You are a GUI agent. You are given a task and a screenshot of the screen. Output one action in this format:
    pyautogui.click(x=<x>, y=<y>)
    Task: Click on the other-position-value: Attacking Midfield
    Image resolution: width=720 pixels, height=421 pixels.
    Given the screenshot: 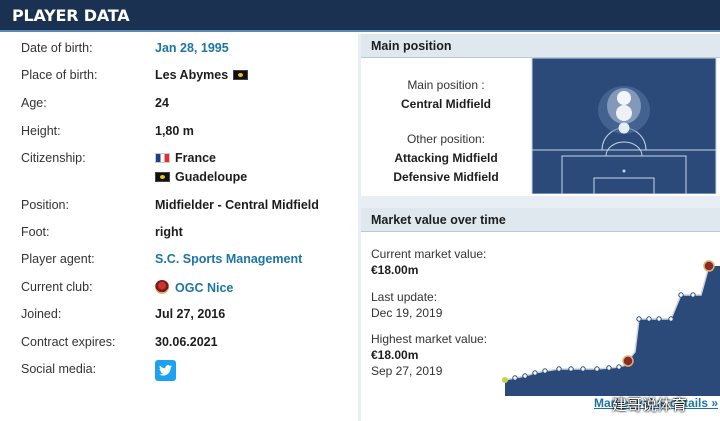 What is the action you would take?
    pyautogui.click(x=446, y=158)
    